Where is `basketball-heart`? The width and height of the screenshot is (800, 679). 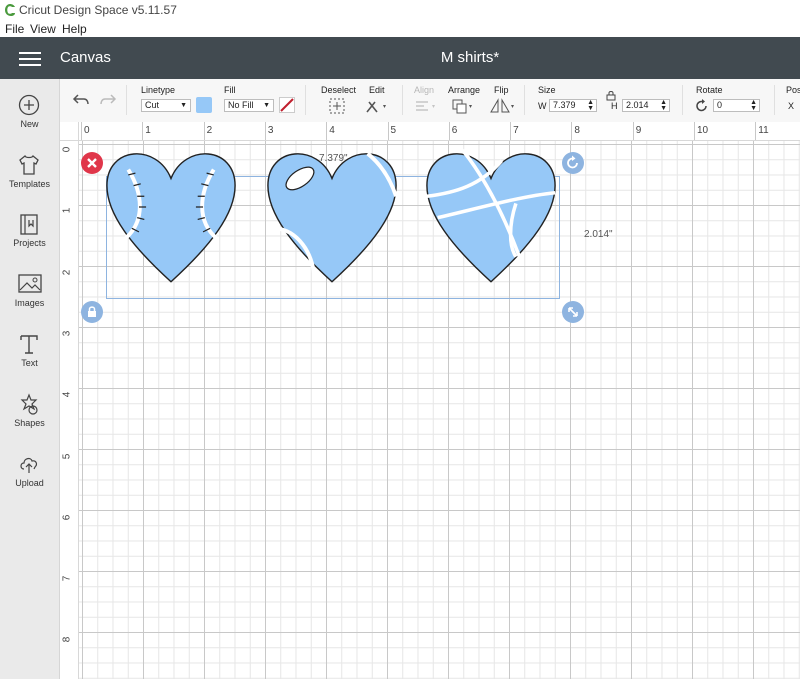
basketball-heart is located at coordinates (491, 215).